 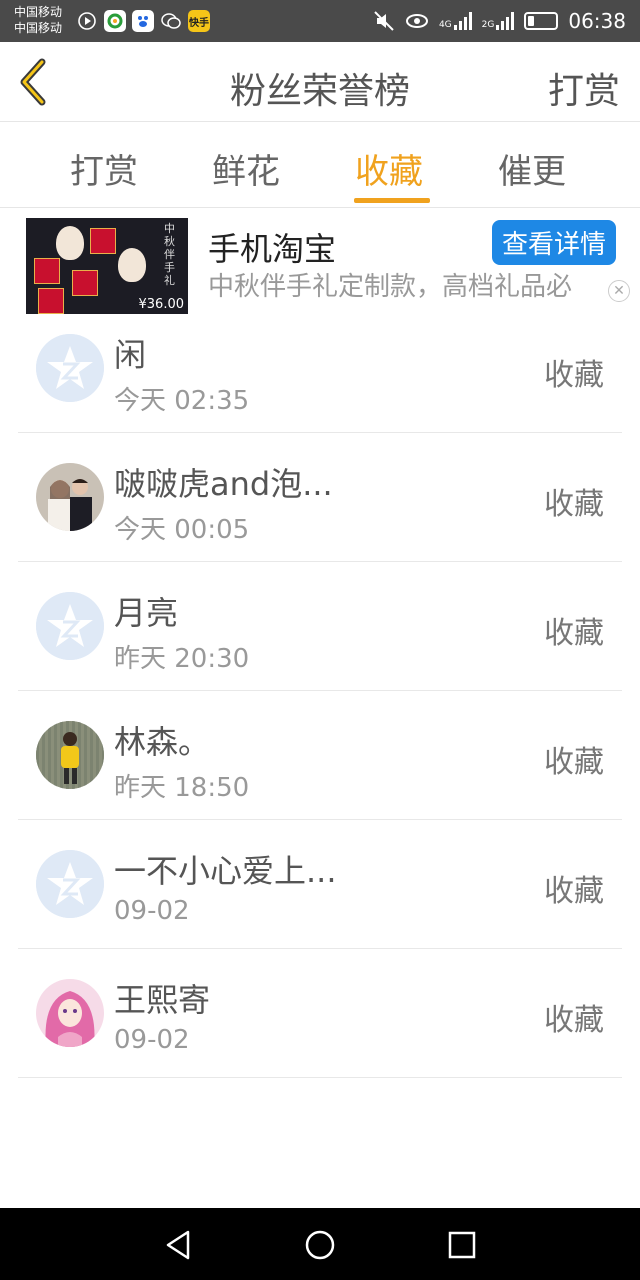 What do you see at coordinates (146, 613) in the screenshot?
I see `user-name: 月亮` at bounding box center [146, 613].